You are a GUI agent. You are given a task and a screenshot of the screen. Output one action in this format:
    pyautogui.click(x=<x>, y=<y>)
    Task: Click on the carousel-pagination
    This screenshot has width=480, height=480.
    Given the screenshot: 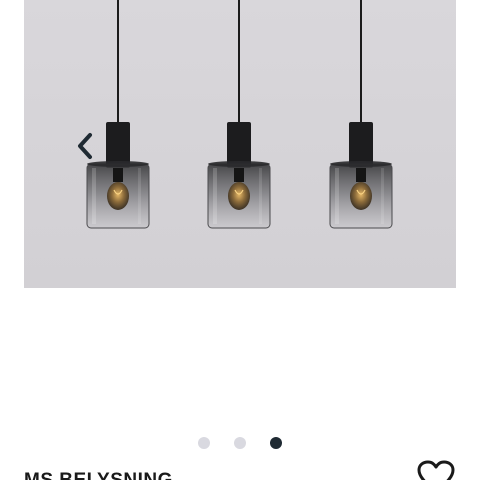 What is the action you would take?
    pyautogui.click(x=240, y=443)
    